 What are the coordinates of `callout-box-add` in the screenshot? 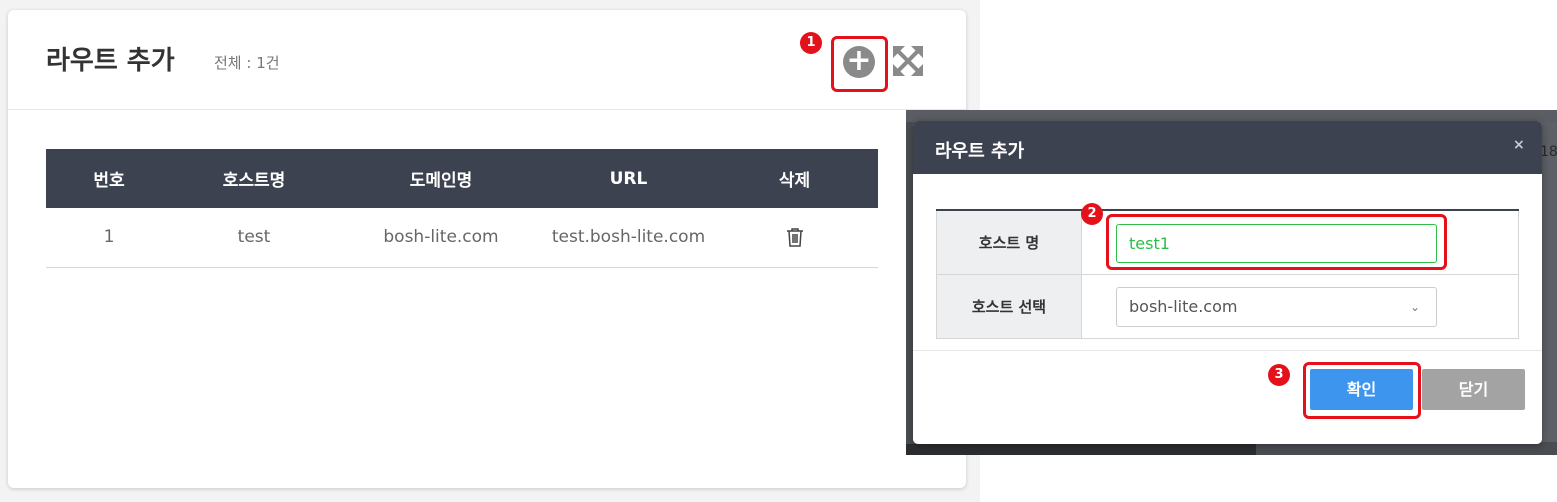 It's located at (859, 64).